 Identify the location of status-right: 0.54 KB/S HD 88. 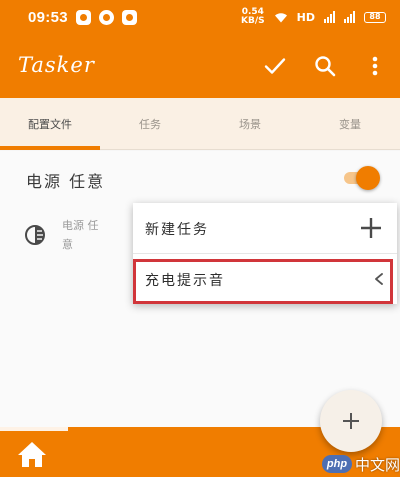
(313, 17).